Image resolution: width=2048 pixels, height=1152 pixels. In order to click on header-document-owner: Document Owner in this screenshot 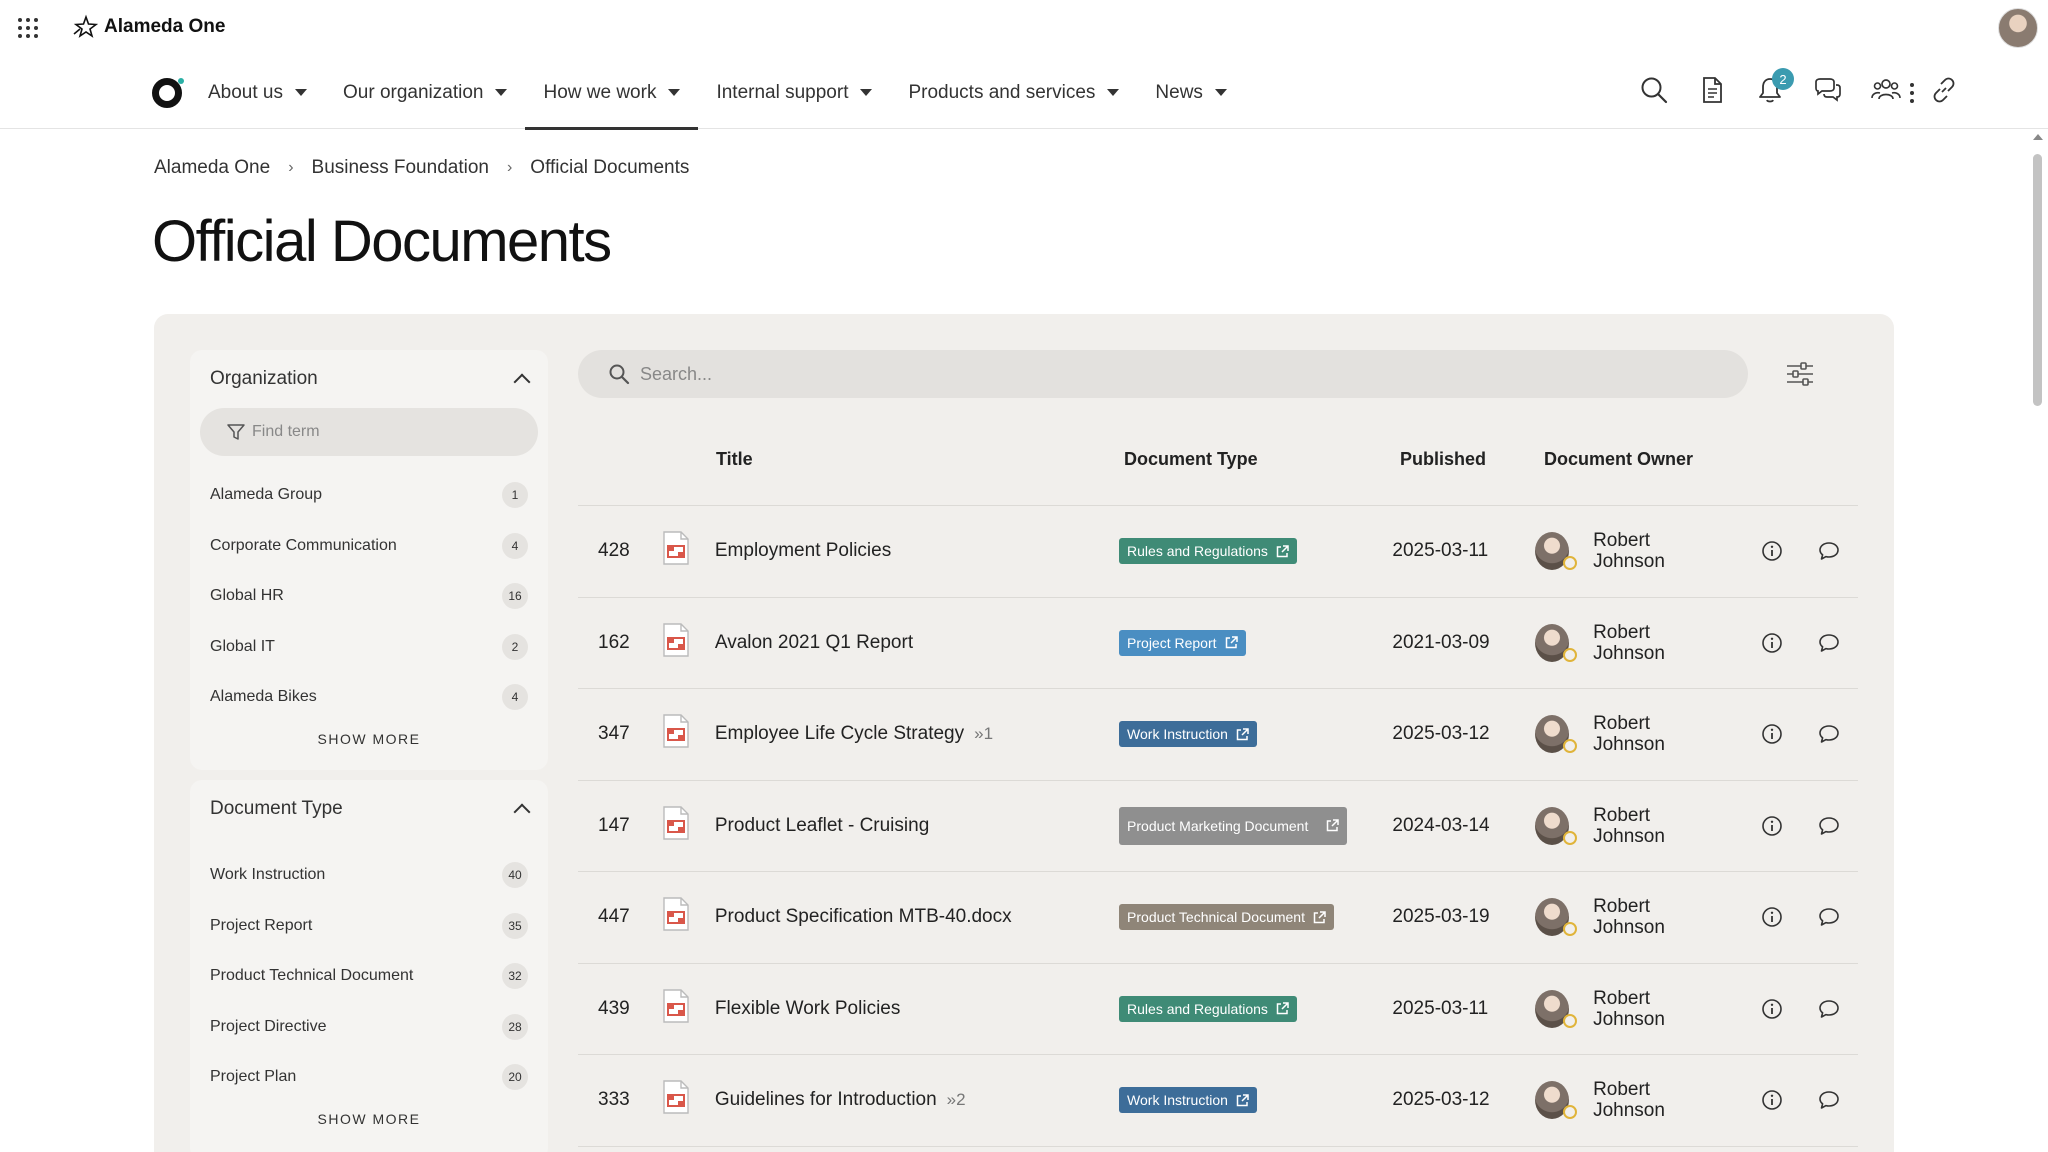, I will do `click(1649, 459)`.